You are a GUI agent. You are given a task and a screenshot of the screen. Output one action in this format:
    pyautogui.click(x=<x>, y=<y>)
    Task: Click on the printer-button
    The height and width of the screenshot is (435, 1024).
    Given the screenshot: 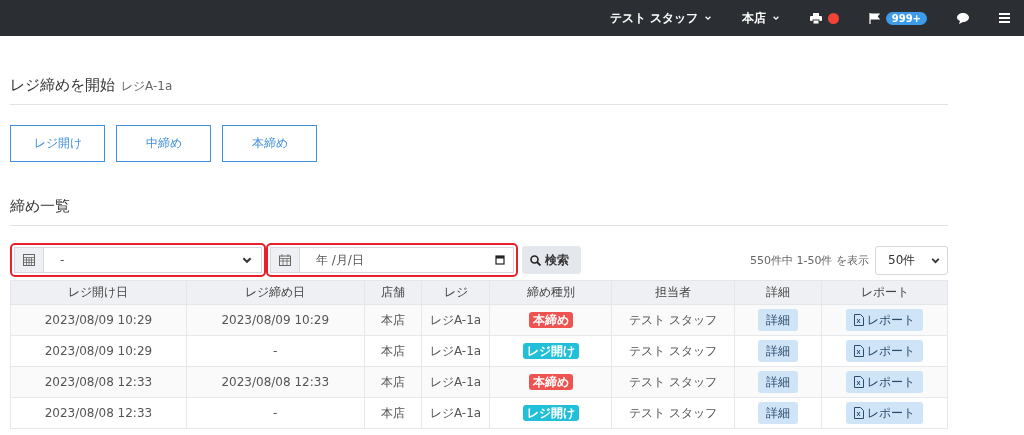 What is the action you would take?
    pyautogui.click(x=824, y=18)
    